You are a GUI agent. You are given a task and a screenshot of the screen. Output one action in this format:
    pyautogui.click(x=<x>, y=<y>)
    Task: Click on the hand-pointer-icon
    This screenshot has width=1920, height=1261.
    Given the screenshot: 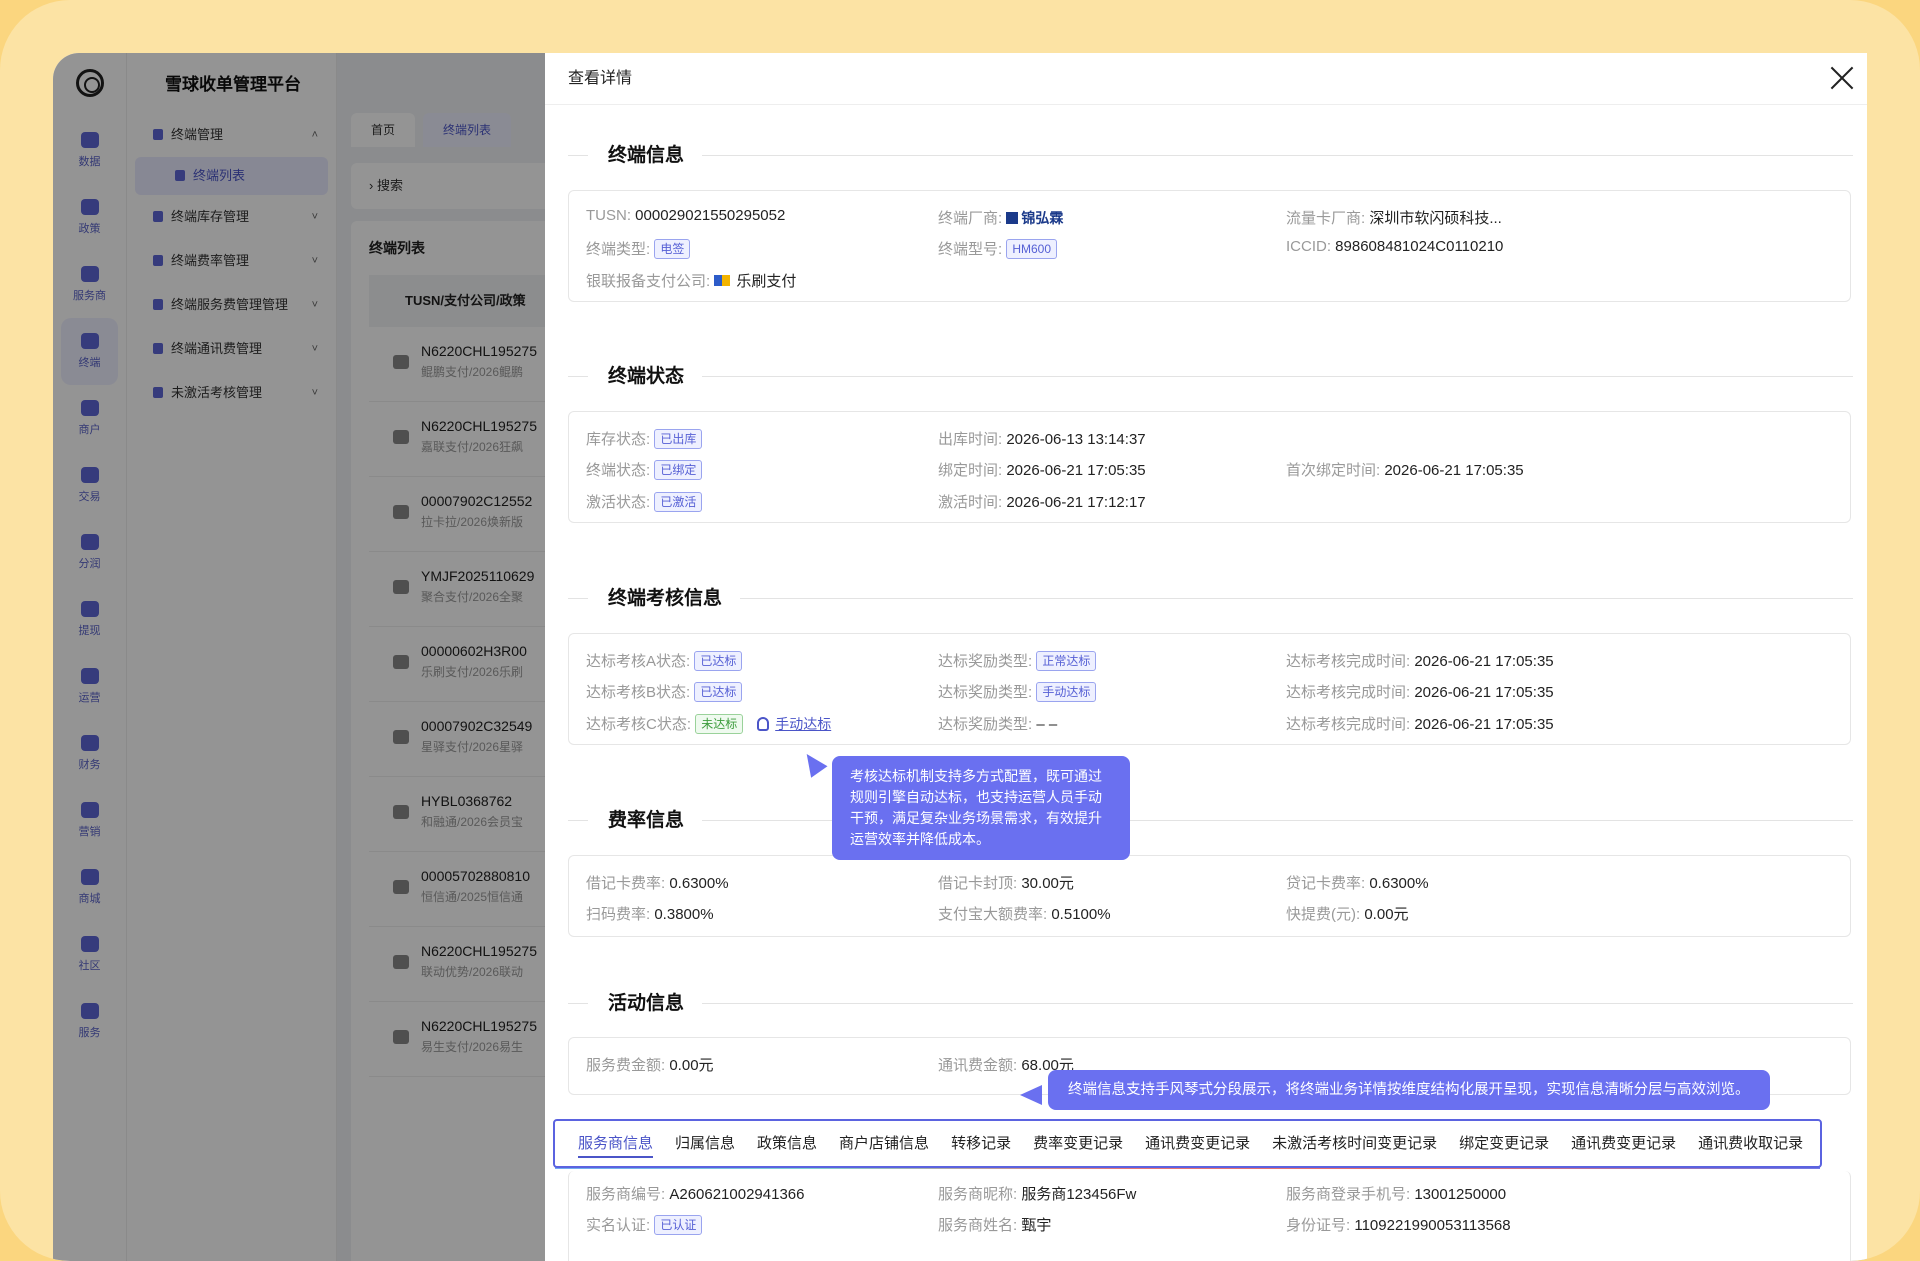 What is the action you would take?
    pyautogui.click(x=763, y=724)
    